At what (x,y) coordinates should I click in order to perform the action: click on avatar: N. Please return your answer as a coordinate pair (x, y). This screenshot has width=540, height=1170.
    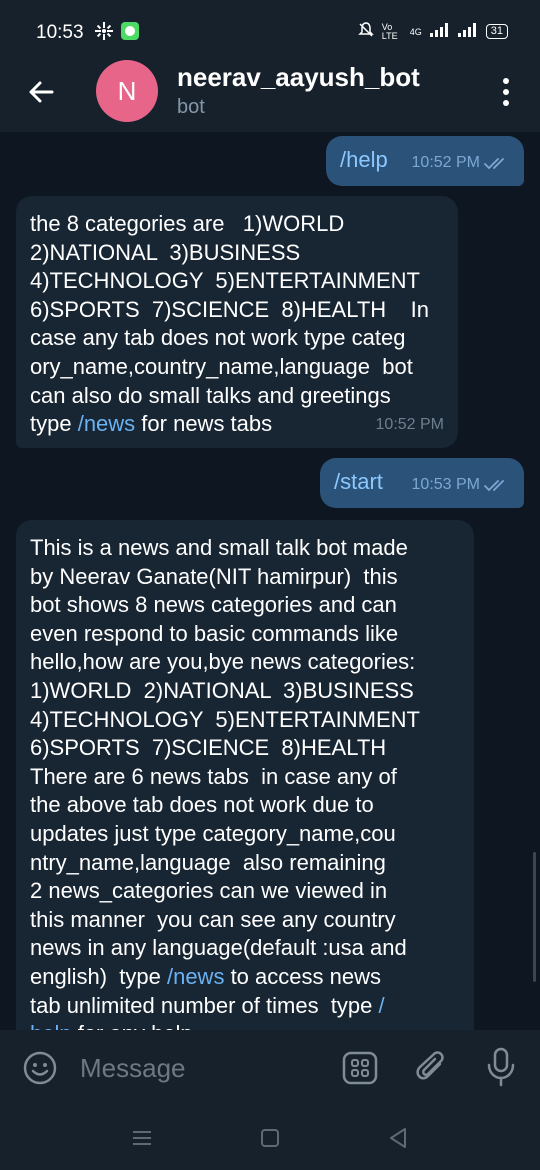
    Looking at the image, I should click on (127, 91).